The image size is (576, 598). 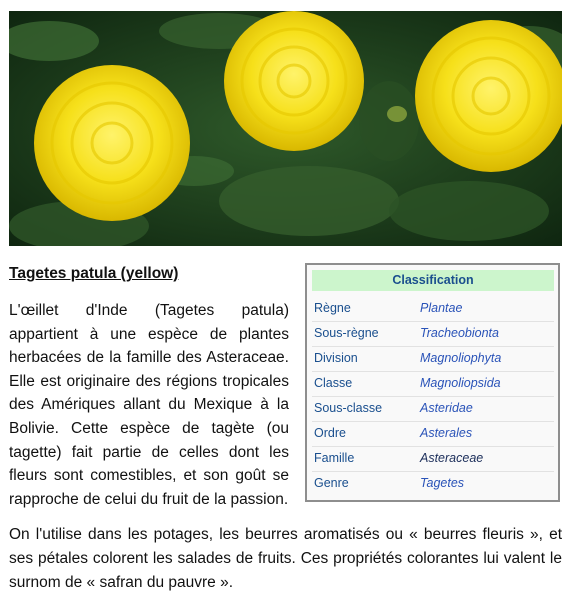 I want to click on taxon-link: Plantae, so click(x=441, y=308).